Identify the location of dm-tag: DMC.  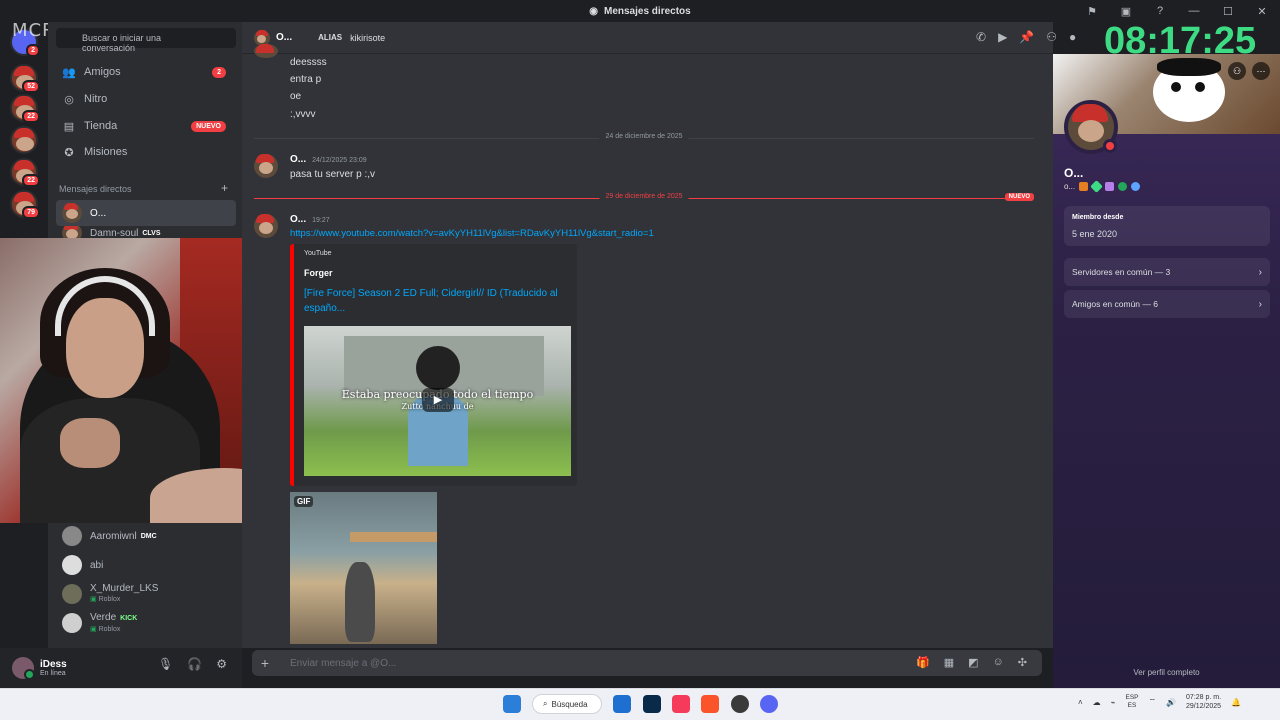
(148, 536).